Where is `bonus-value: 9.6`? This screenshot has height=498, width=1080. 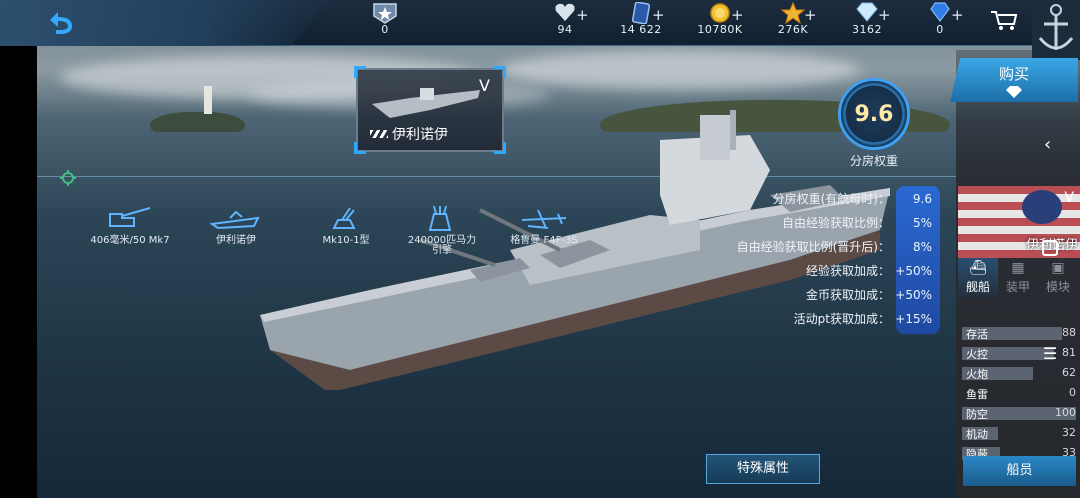
bonus-value: 9.6 is located at coordinates (922, 199).